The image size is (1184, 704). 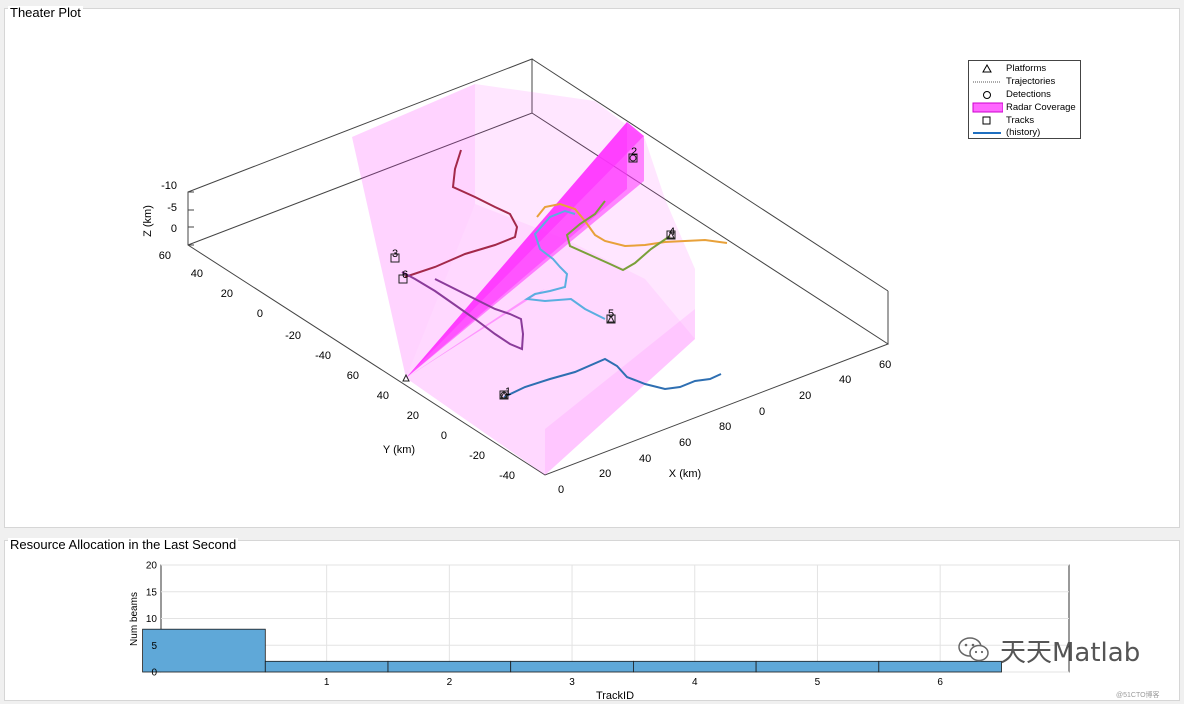 I want to click on x-tick-label: 3, so click(x=572, y=682).